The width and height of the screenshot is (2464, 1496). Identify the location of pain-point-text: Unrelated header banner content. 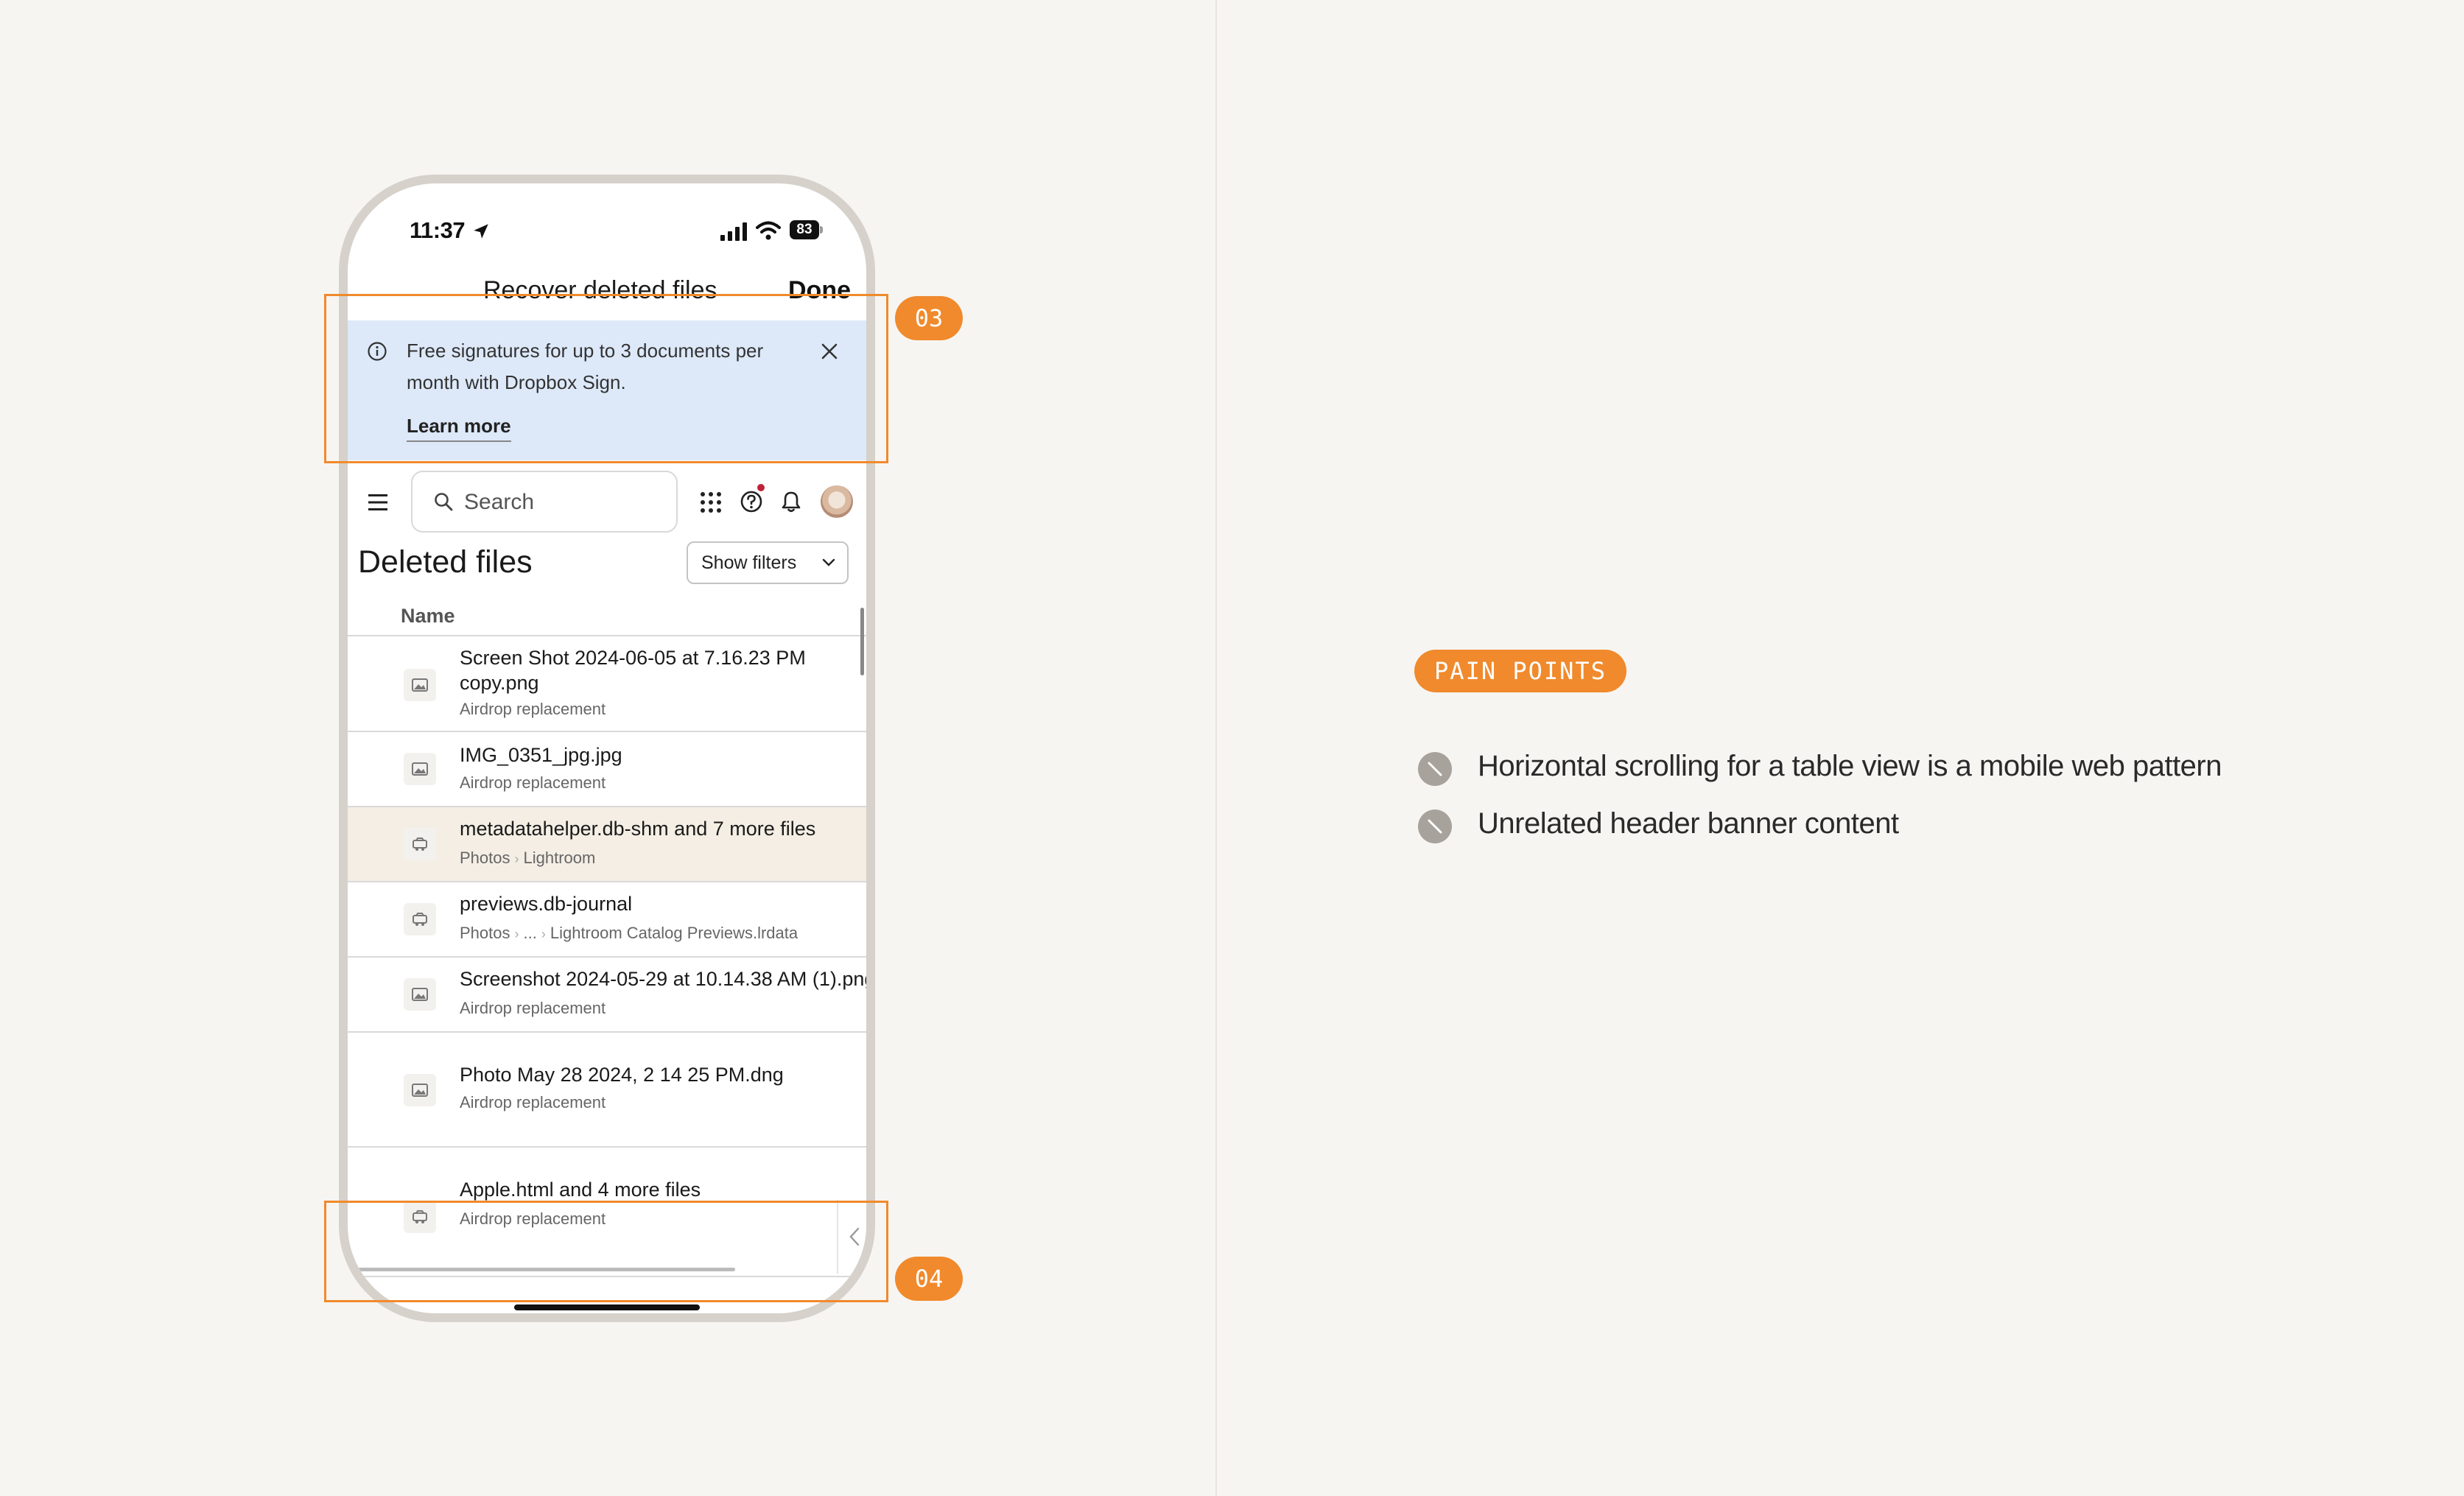
(1689, 823).